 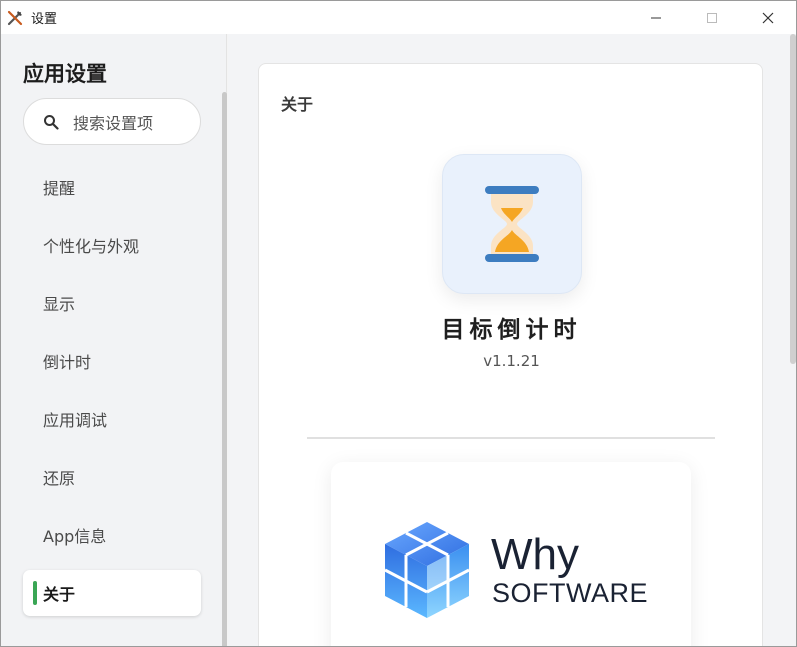 I want to click on brand-name: Why, so click(x=535, y=554).